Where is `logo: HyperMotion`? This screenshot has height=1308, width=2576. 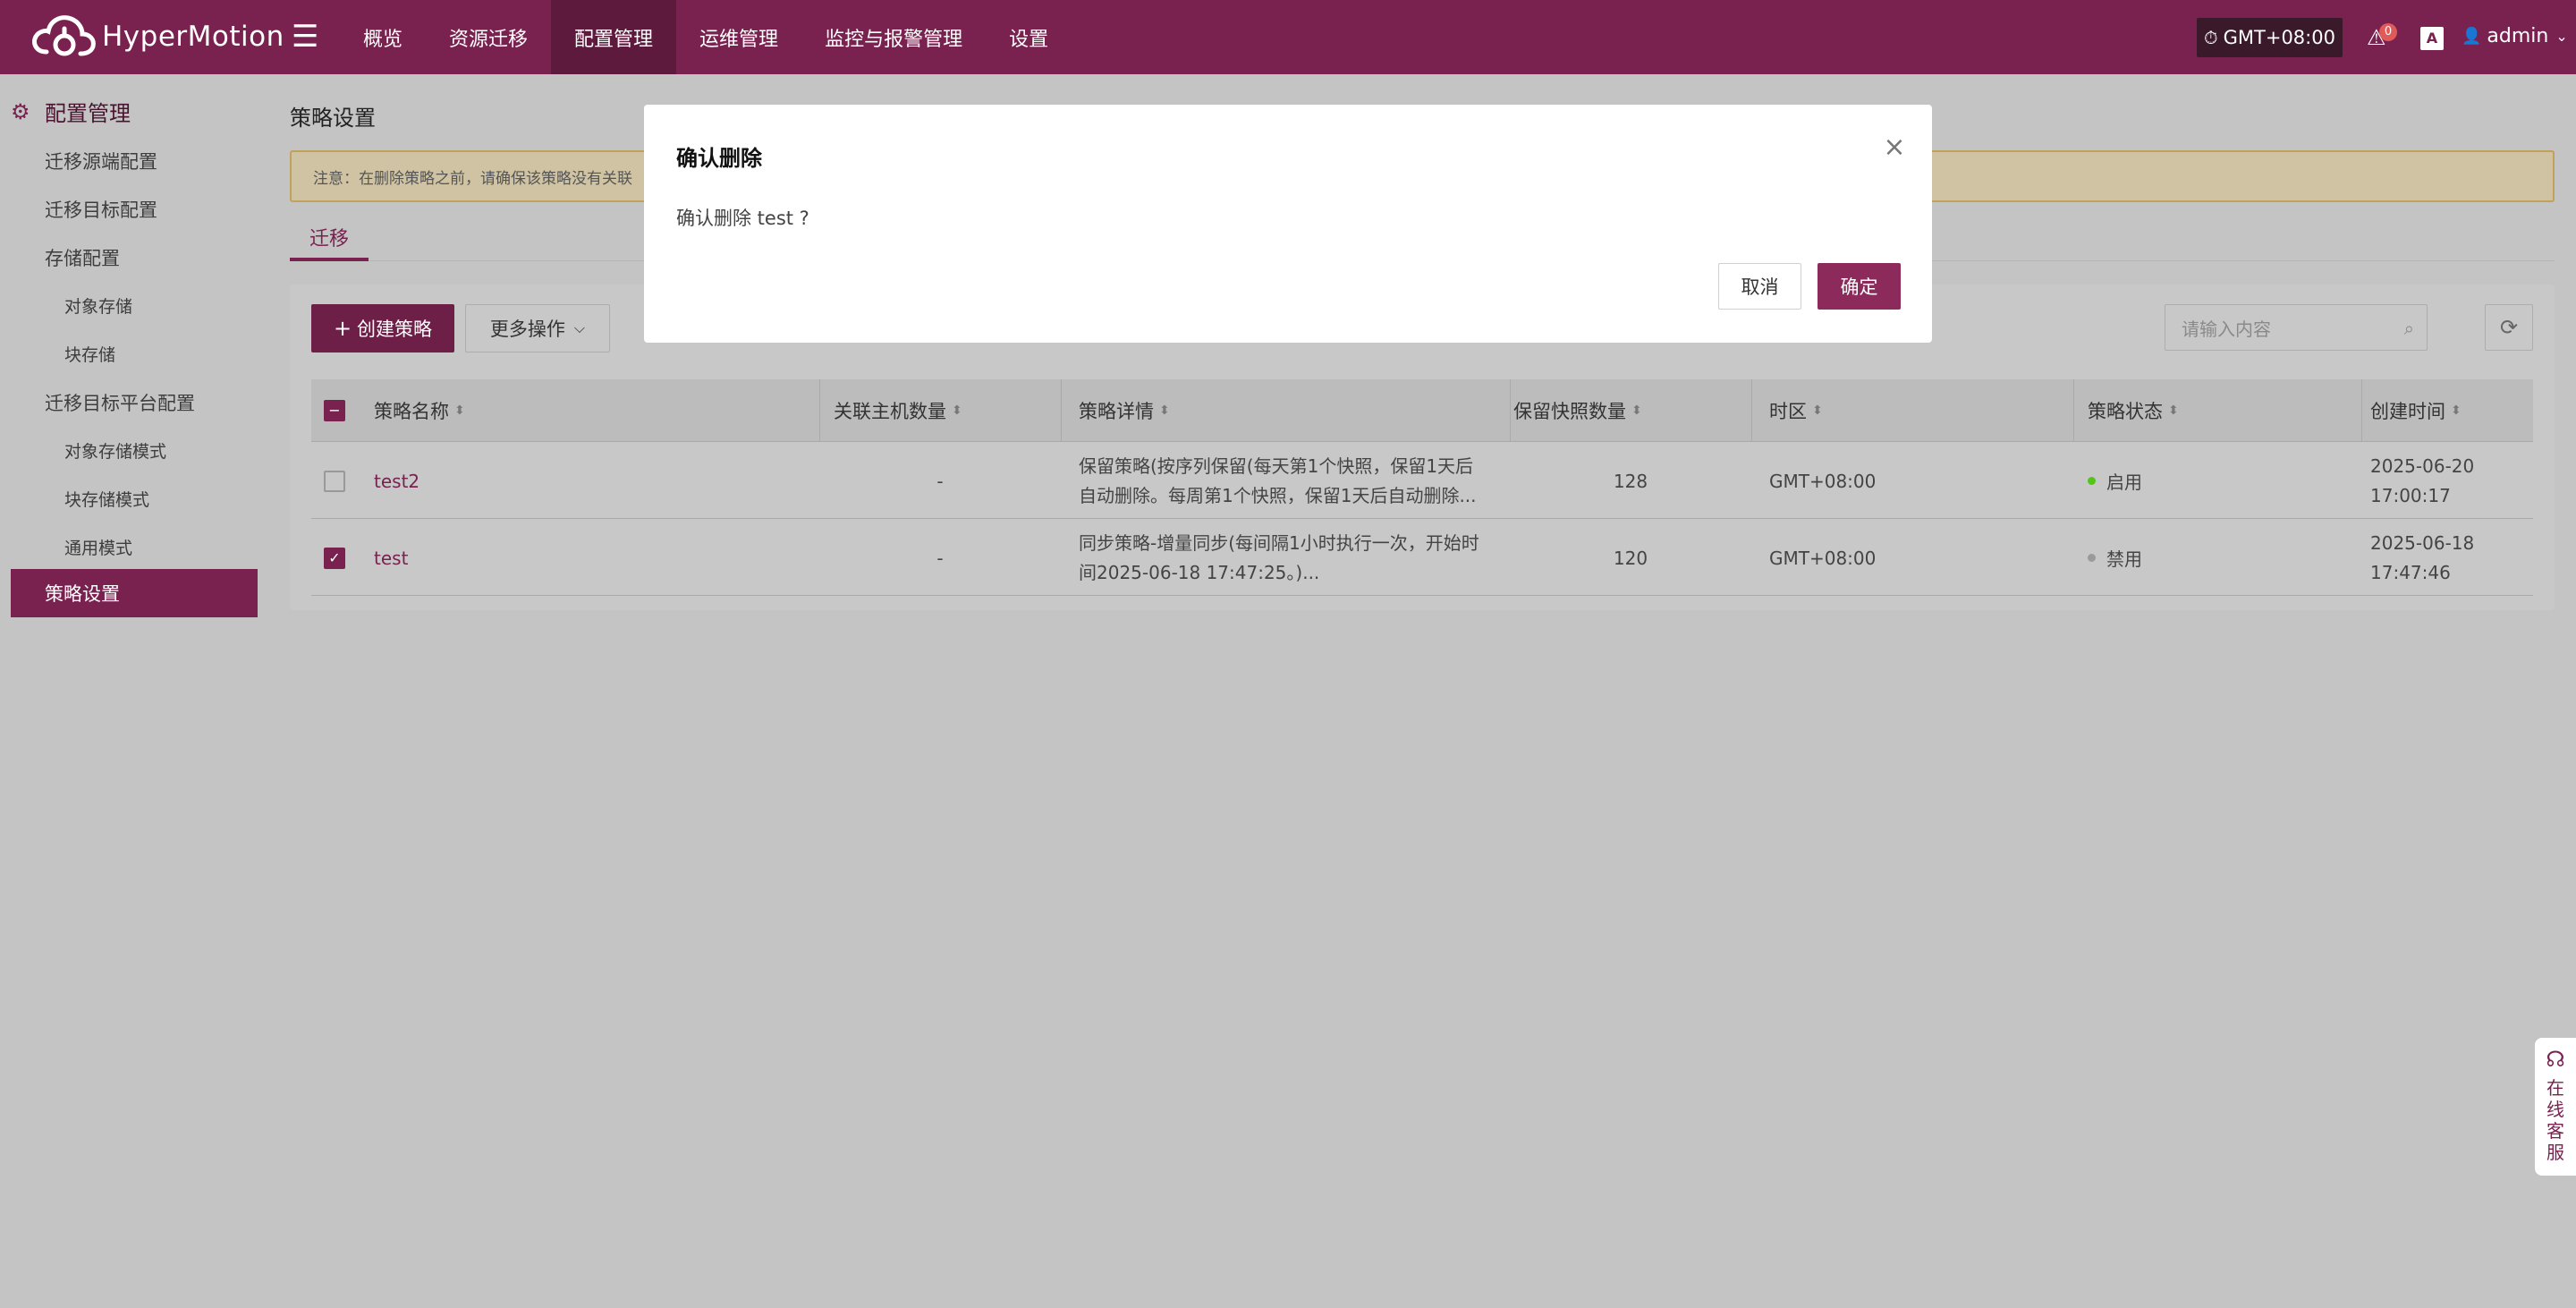
logo: HyperMotion is located at coordinates (156, 36).